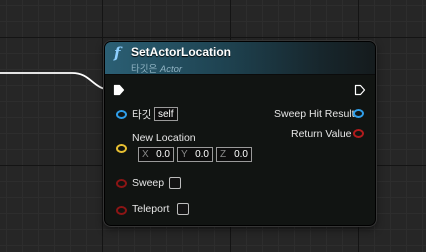  Describe the element at coordinates (166, 114) in the screenshot. I see `target-self-field: self` at that location.